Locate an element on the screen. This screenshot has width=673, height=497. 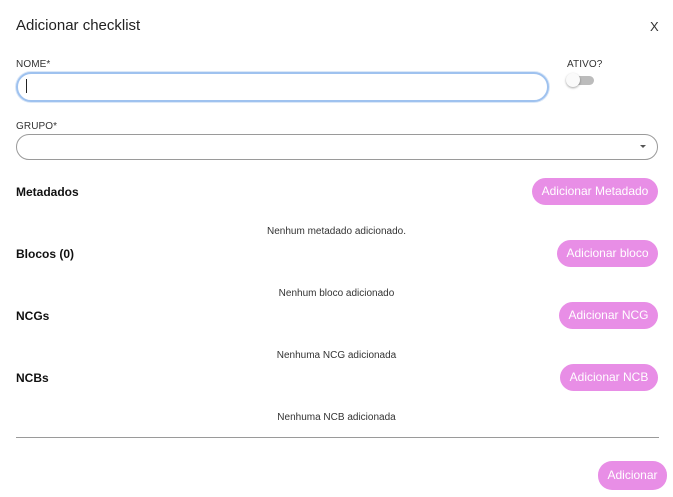
close-button: X is located at coordinates (654, 26).